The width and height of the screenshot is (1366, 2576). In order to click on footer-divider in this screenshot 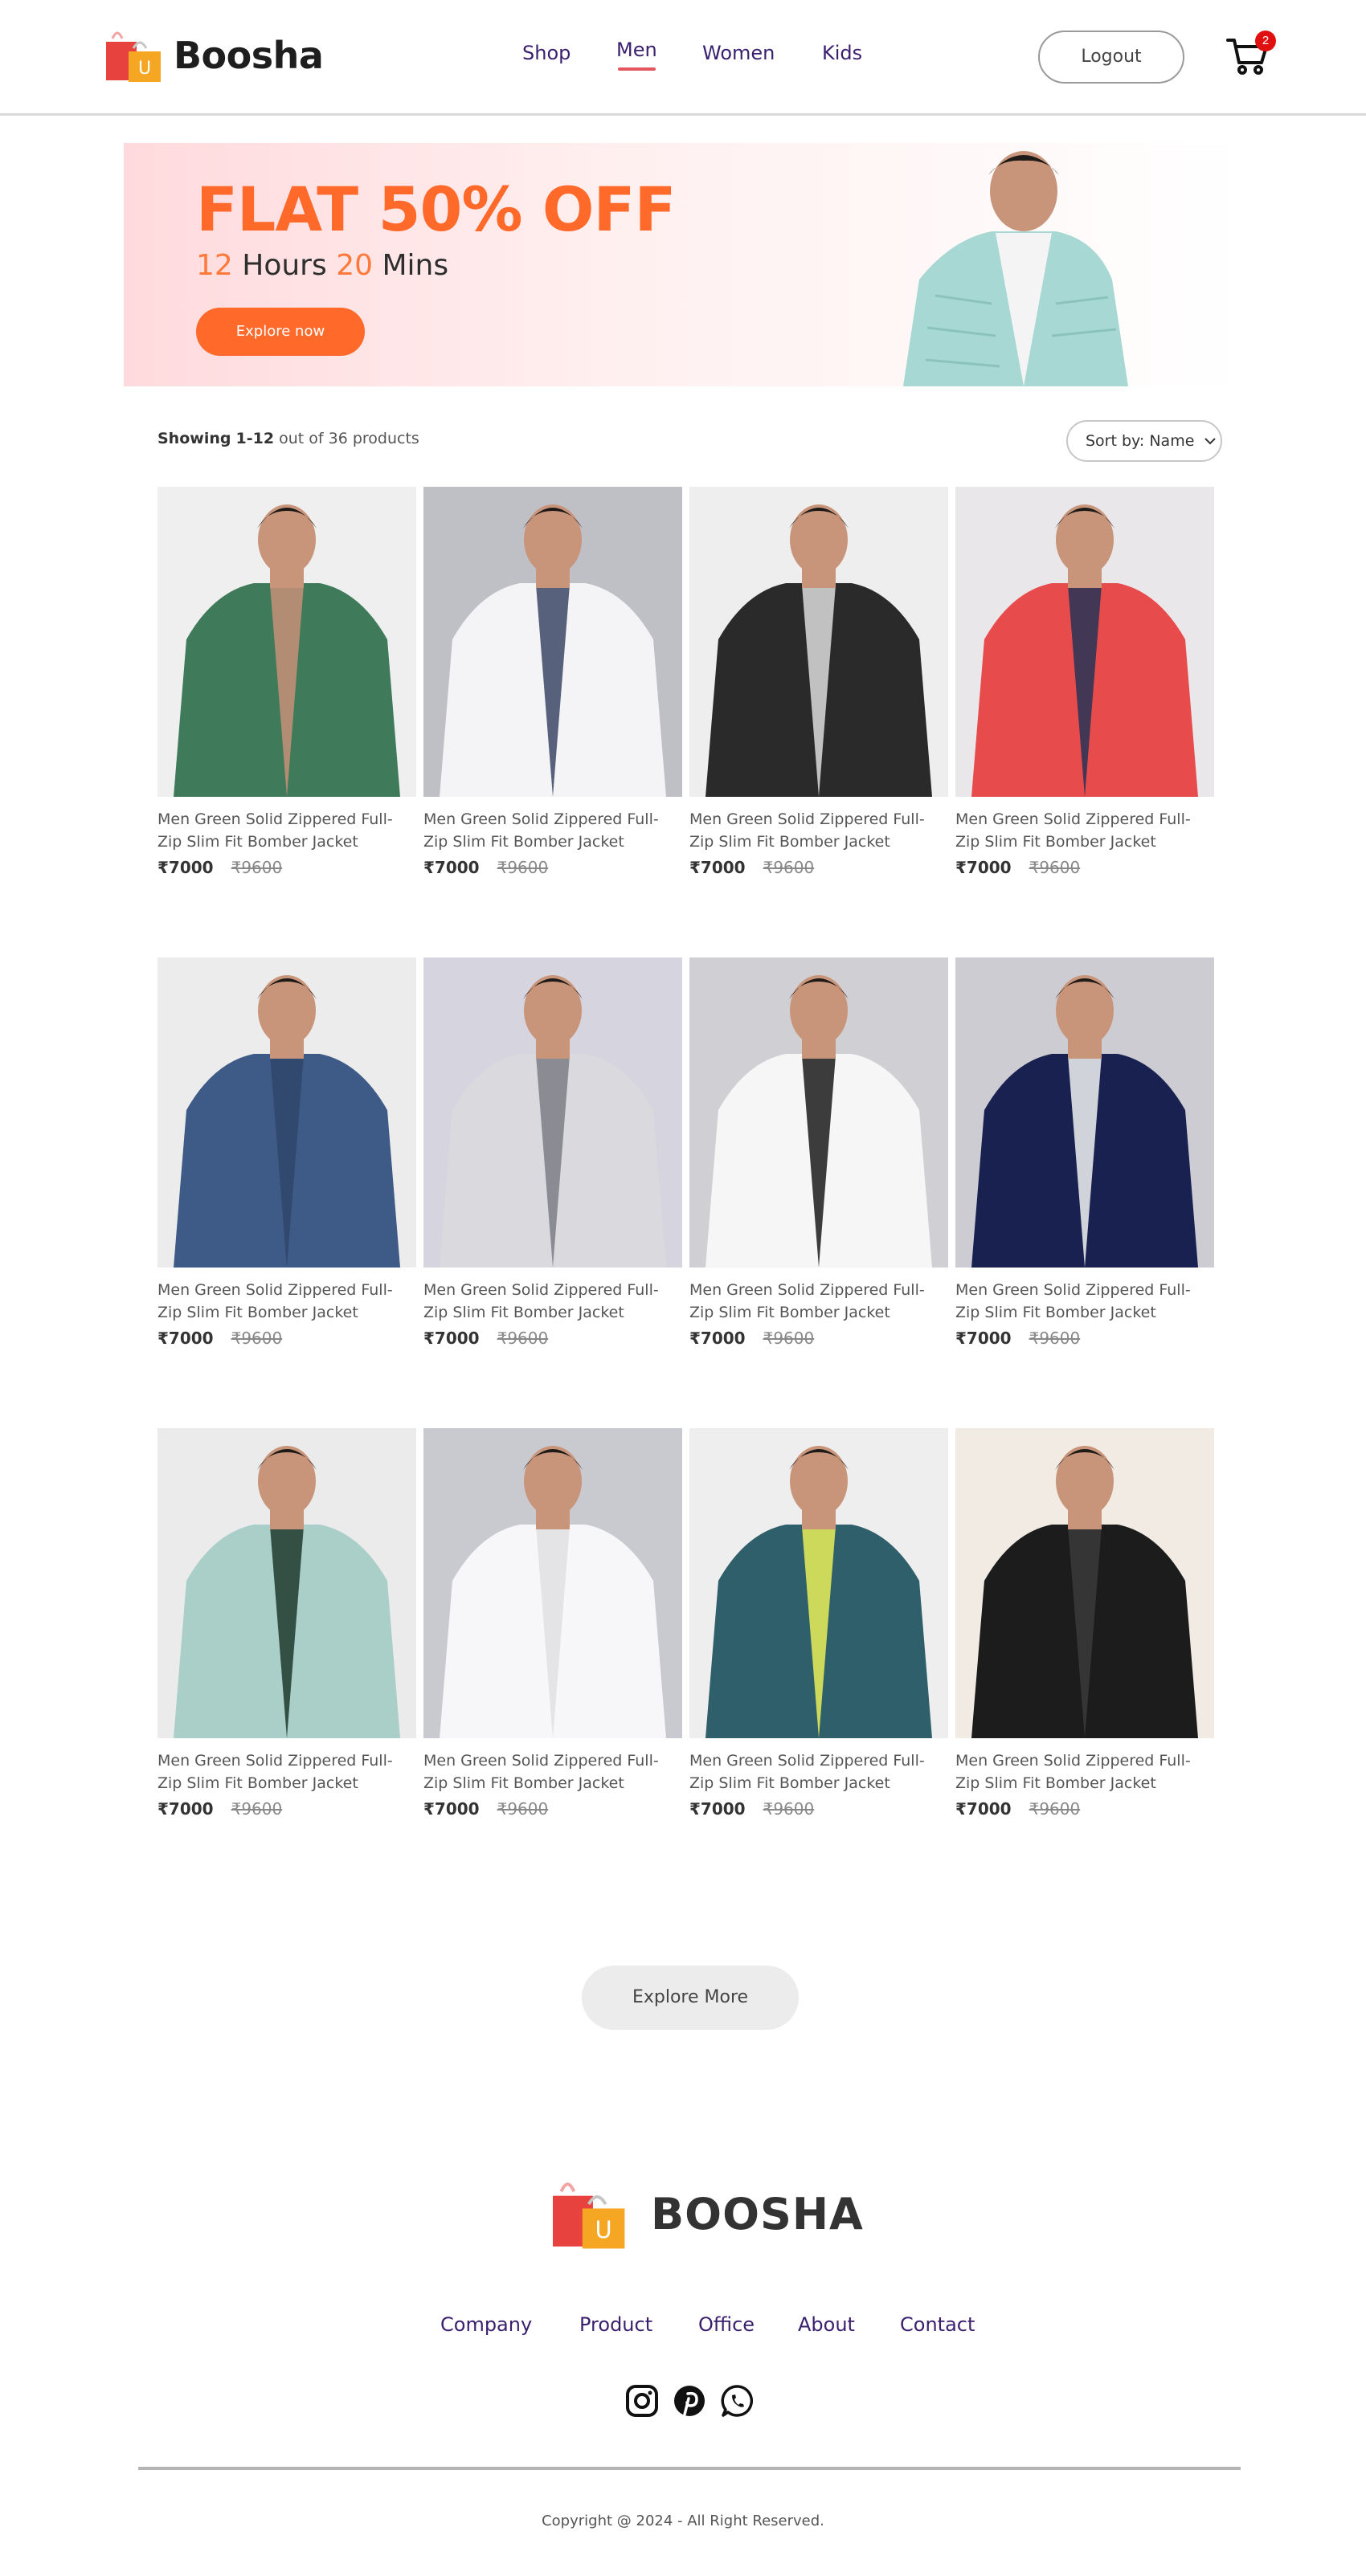, I will do `click(690, 2468)`.